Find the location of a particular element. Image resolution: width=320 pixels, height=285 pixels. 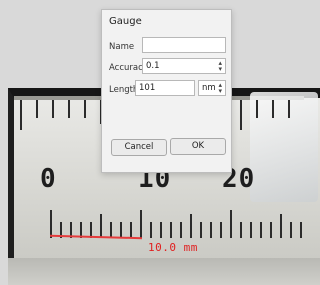

length-field: 101 is located at coordinates (165, 88).